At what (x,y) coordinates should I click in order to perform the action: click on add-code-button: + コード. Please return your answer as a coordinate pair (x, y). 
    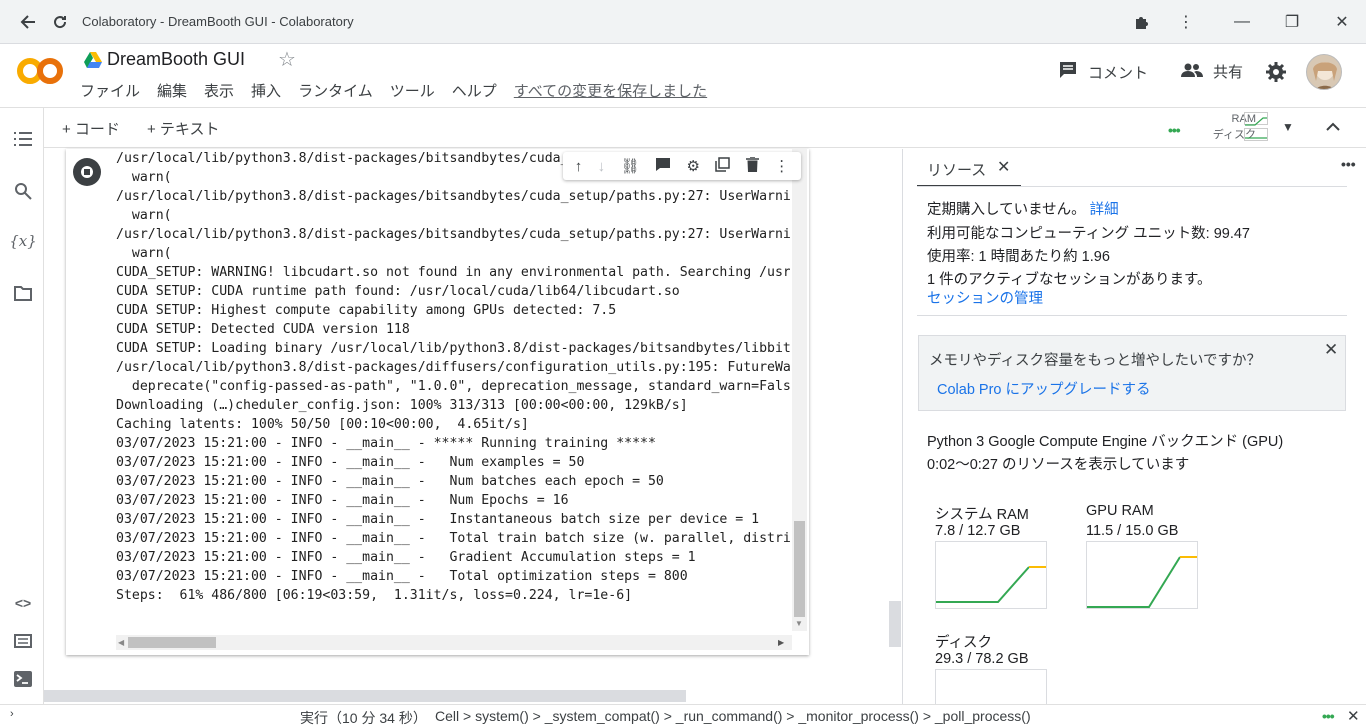
    Looking at the image, I should click on (91, 128).